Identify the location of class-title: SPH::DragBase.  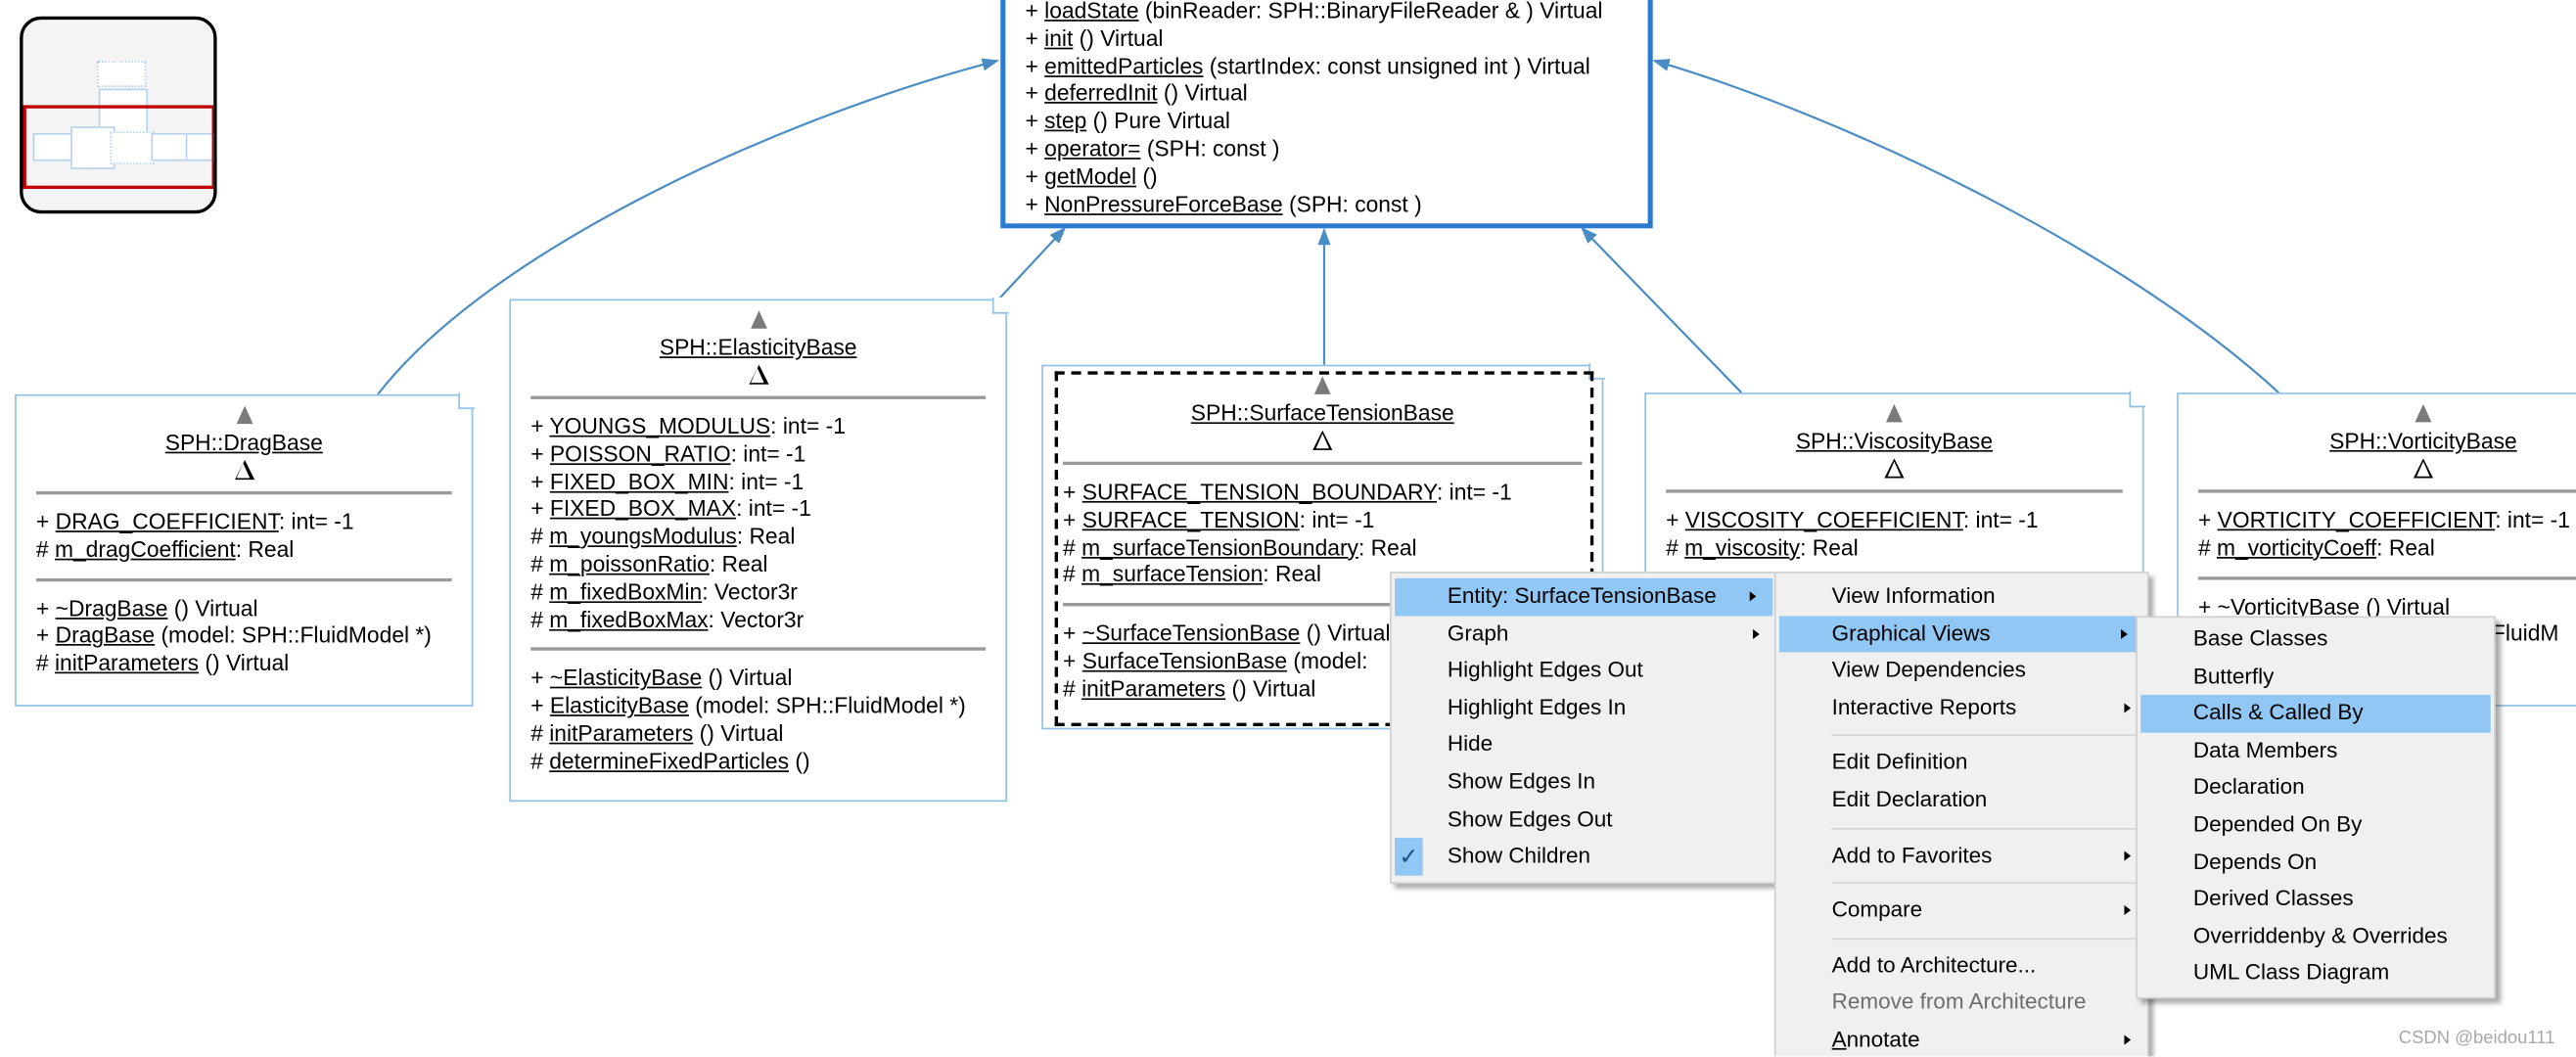
(245, 444).